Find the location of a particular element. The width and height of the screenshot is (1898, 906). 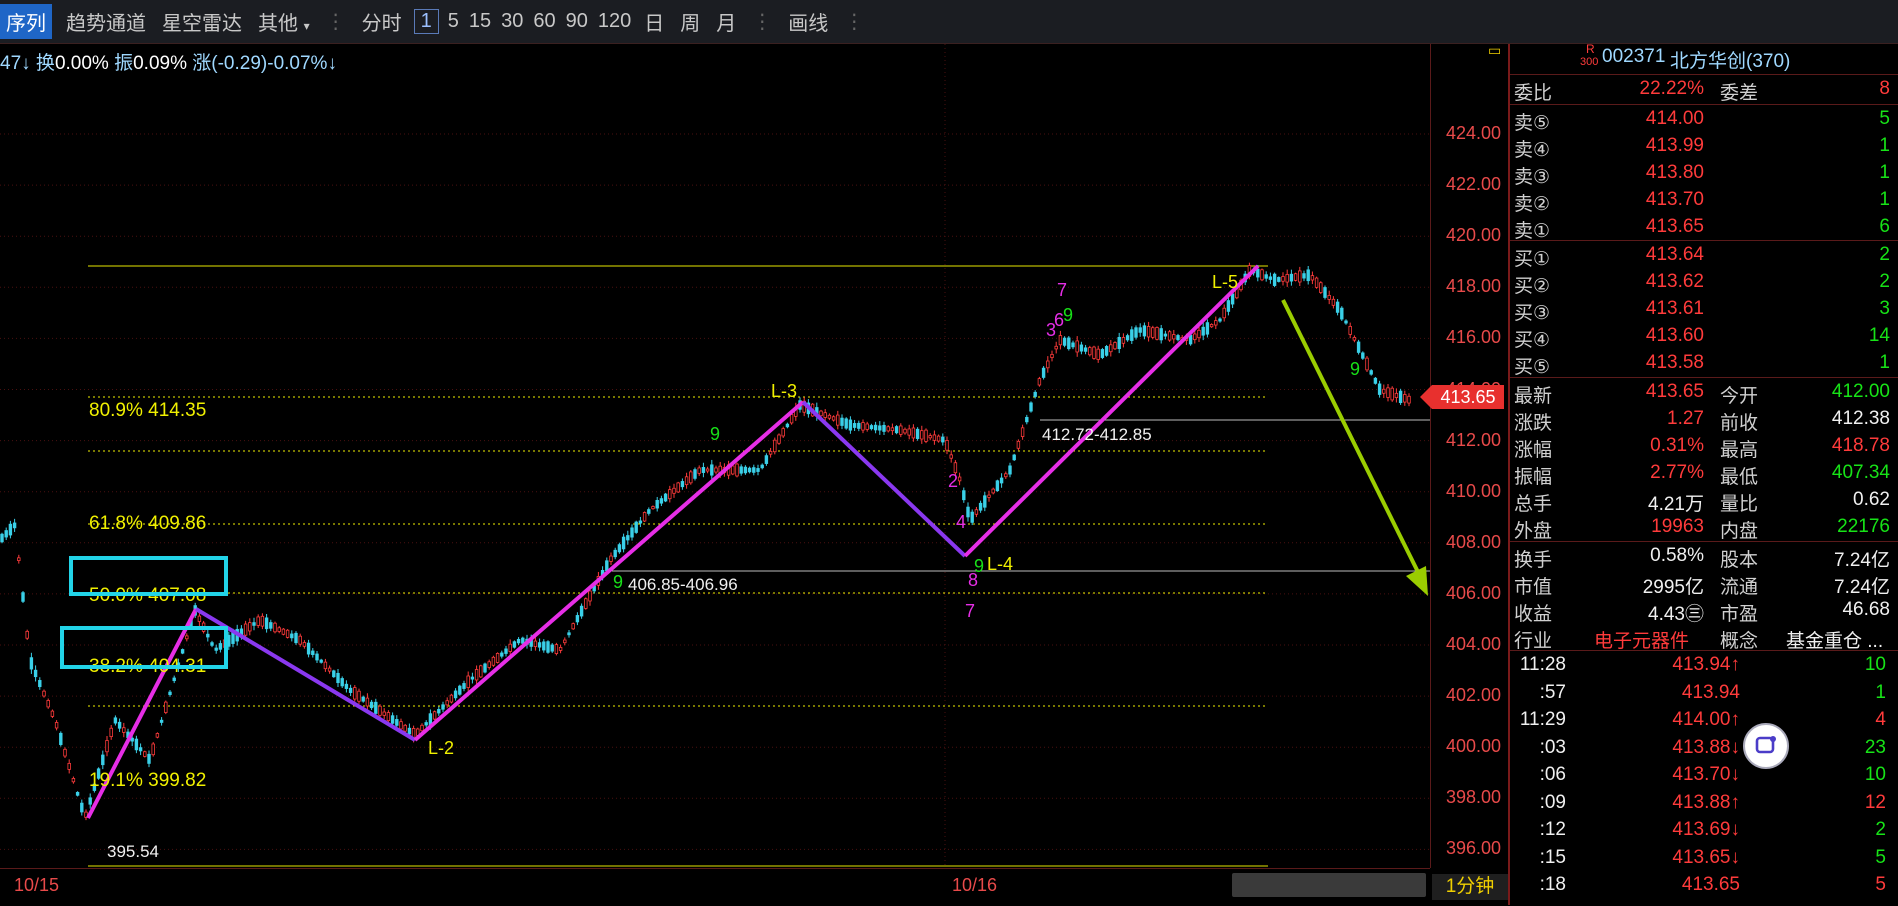

td-count: 2 is located at coordinates (953, 481).